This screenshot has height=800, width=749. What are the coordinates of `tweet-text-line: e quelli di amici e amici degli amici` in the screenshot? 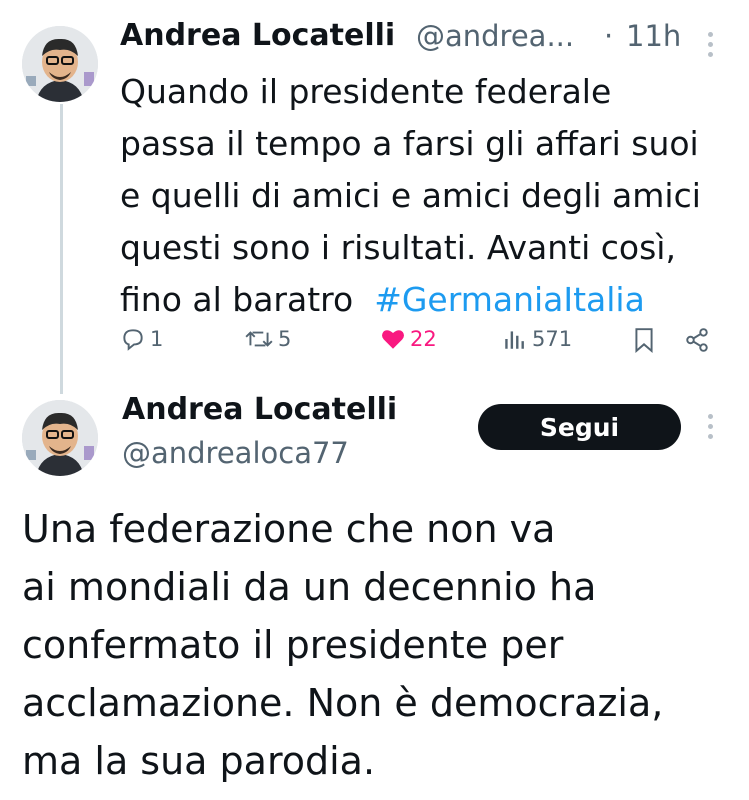 It's located at (410, 195).